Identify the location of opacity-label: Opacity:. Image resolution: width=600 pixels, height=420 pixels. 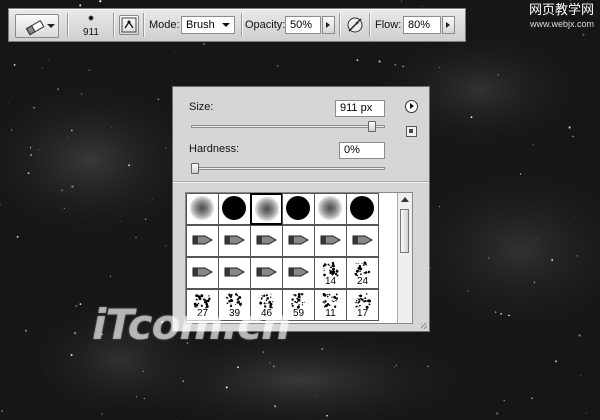
(265, 25).